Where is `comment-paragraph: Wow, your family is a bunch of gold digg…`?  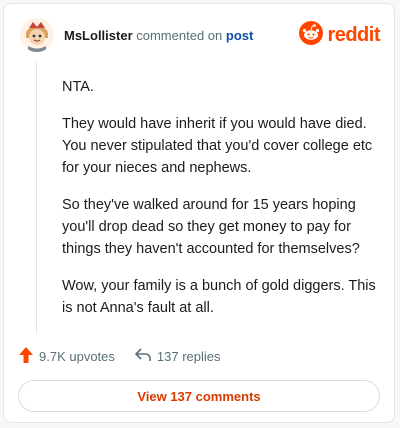 comment-paragraph: Wow, your family is a bunch of gold digg… is located at coordinates (219, 297).